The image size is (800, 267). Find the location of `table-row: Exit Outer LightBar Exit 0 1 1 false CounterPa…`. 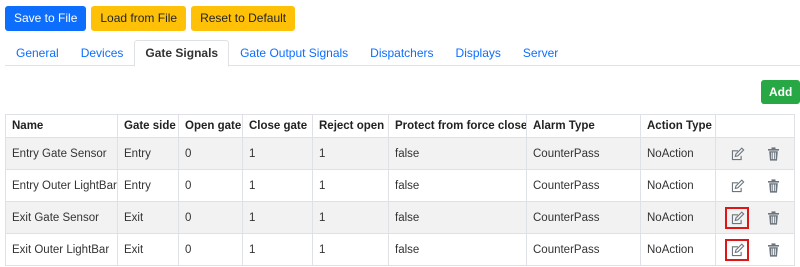

table-row: Exit Outer LightBar Exit 0 1 1 false CounterPa… is located at coordinates (400, 249).